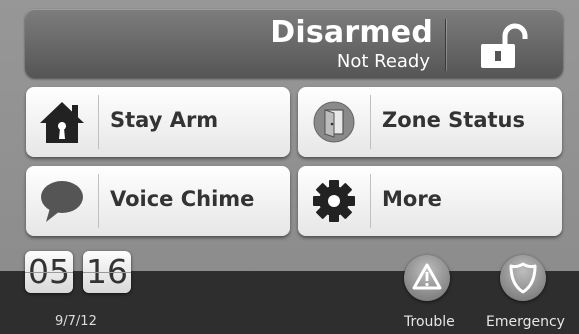 This screenshot has height=334, width=579. I want to click on warning-triangle-icon, so click(427, 276).